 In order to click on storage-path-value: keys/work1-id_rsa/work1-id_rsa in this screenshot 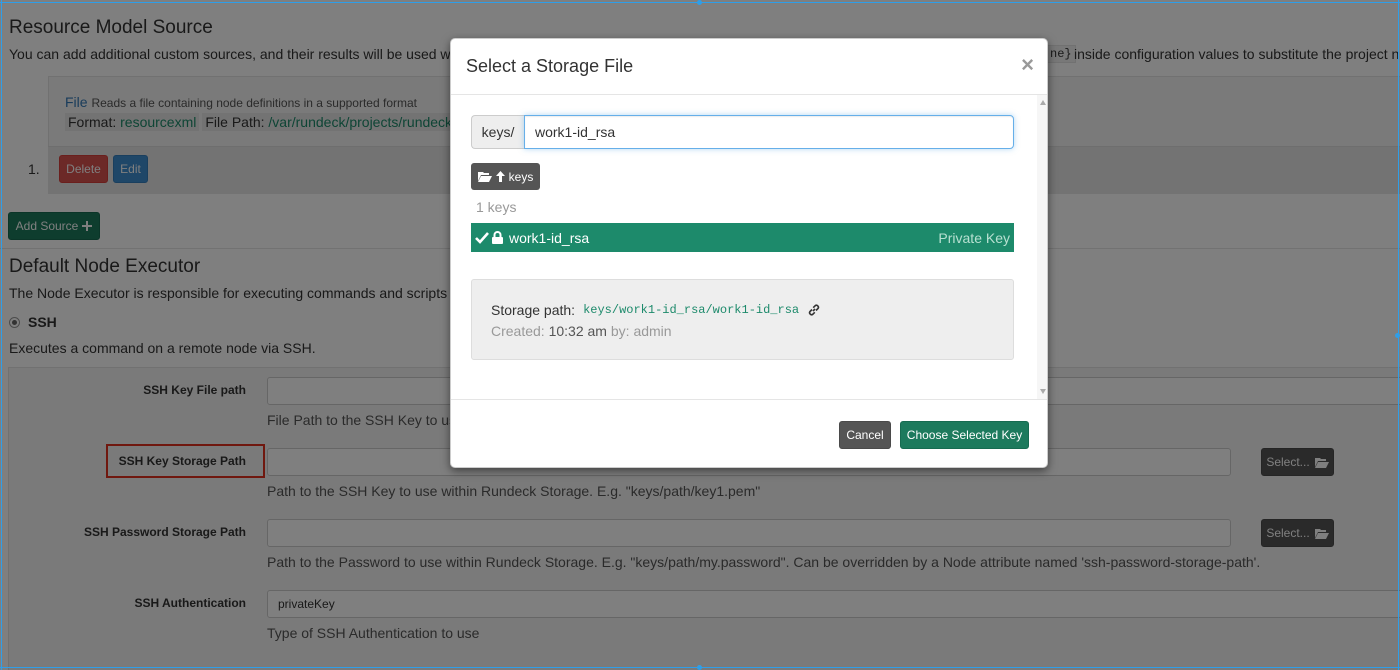, I will do `click(691, 310)`.